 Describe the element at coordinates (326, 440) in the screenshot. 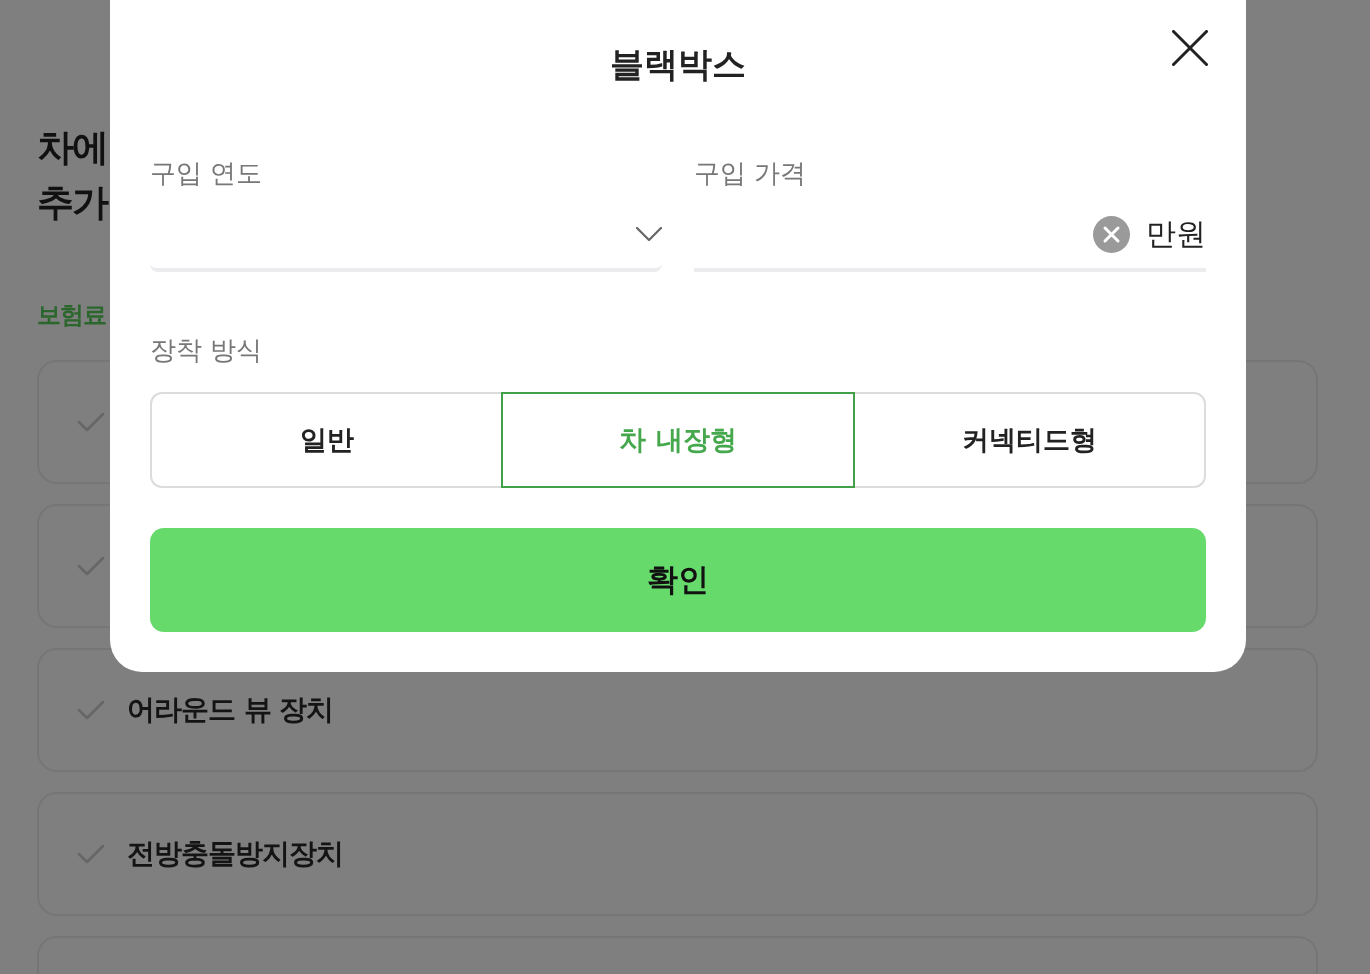

I see `segment-option: 일반` at that location.